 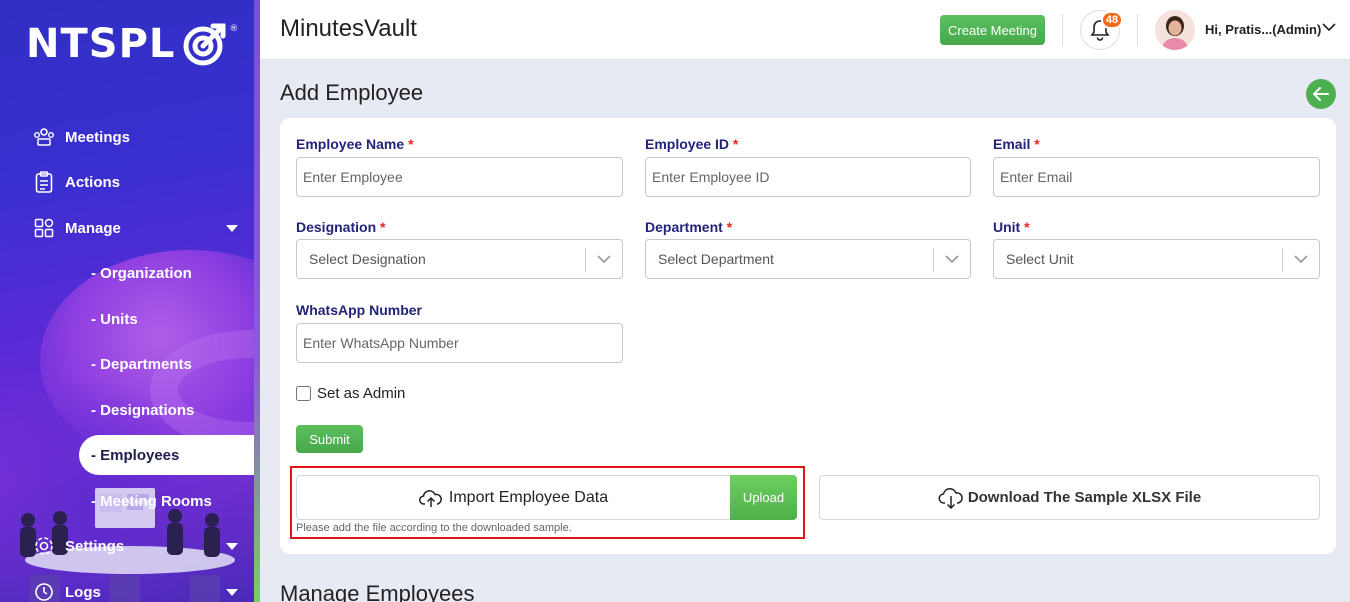 What do you see at coordinates (430, 498) in the screenshot?
I see `cloud-upload-icon` at bounding box center [430, 498].